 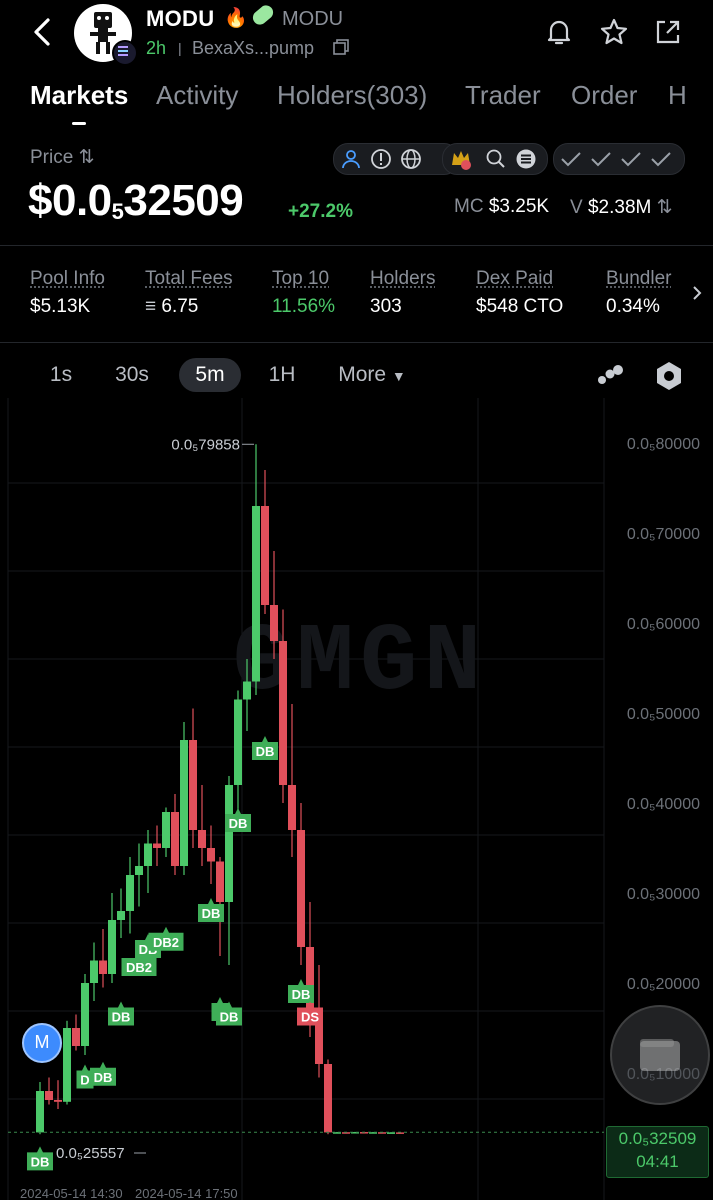 What do you see at coordinates (42, 1043) in the screenshot?
I see `migration-marker: M` at bounding box center [42, 1043].